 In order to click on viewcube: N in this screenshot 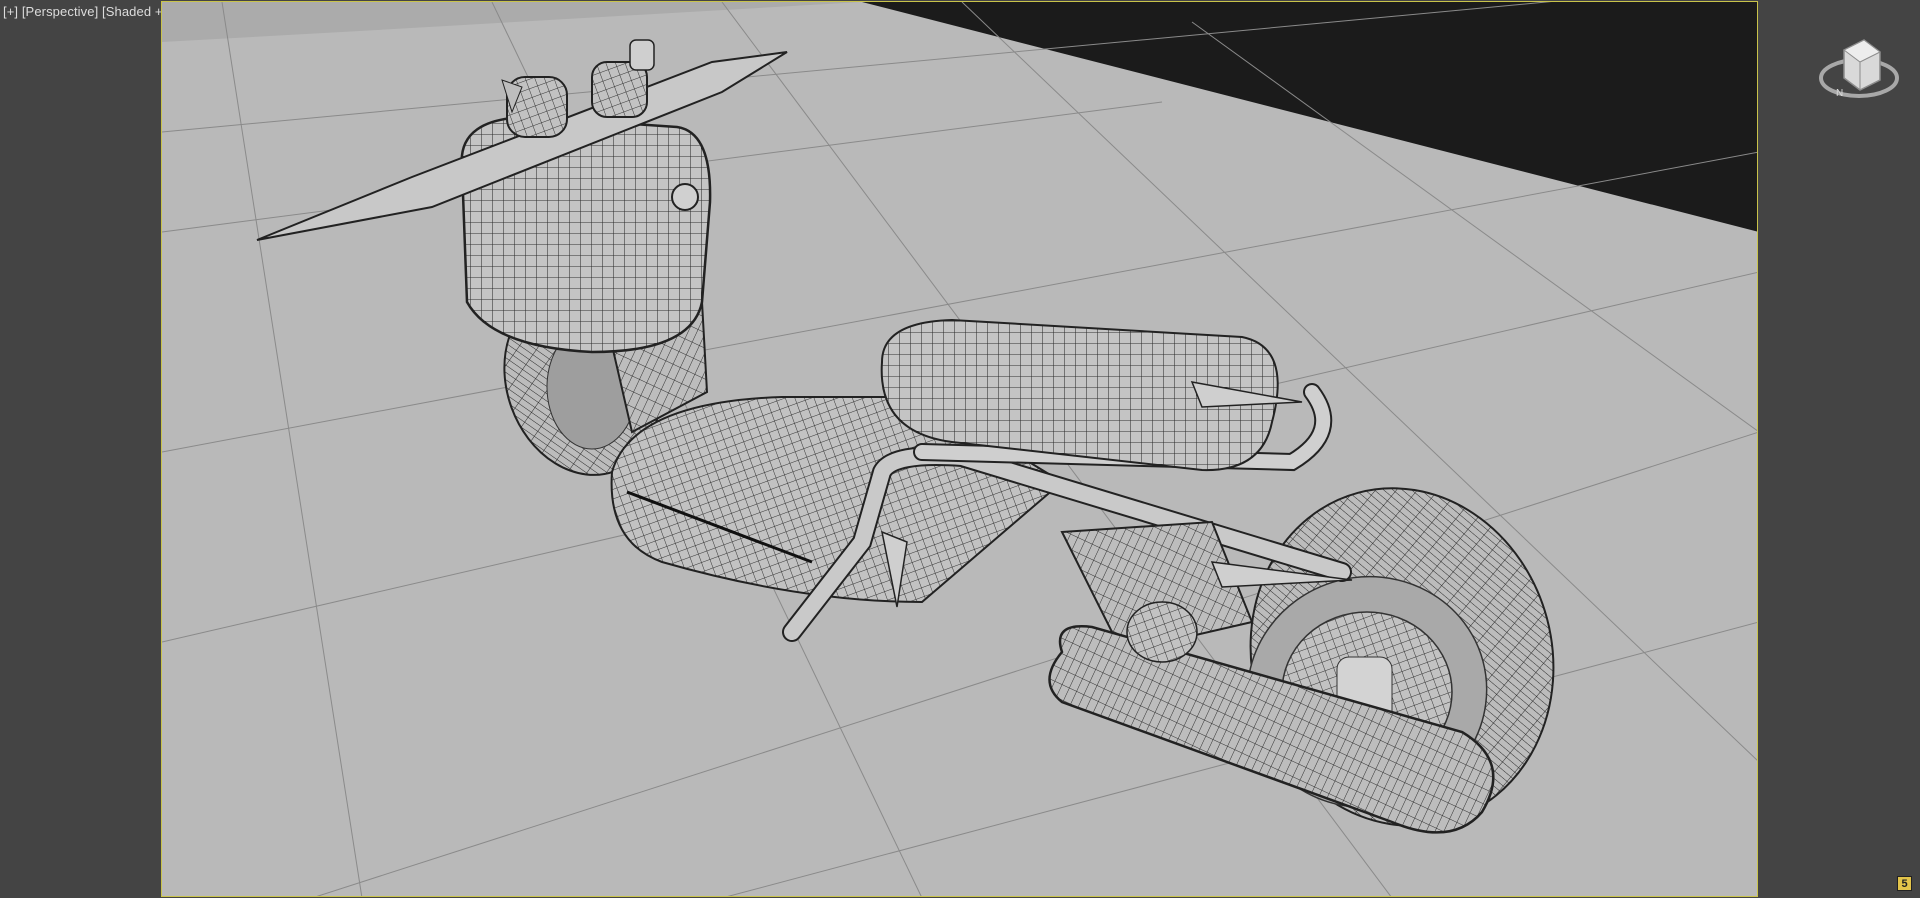, I will do `click(1859, 70)`.